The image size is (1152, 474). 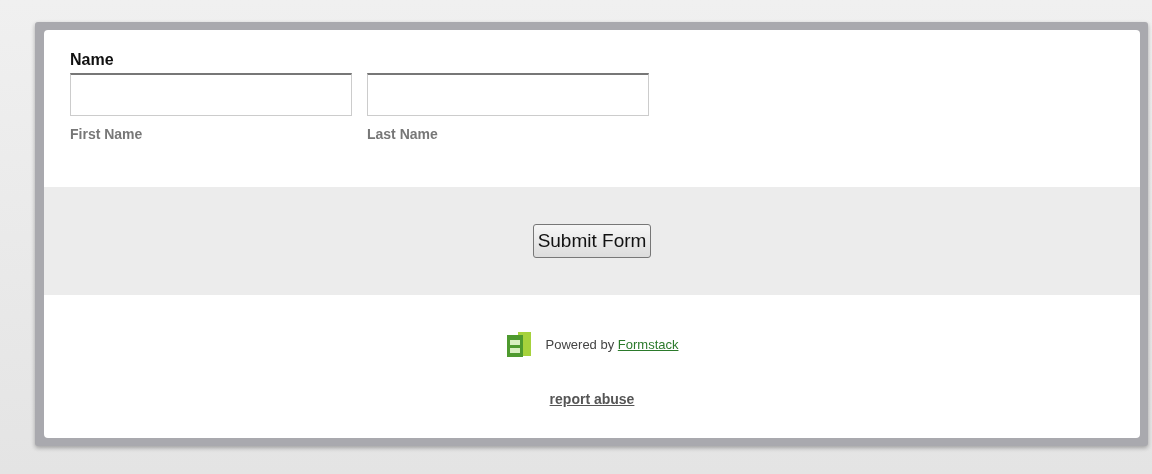 What do you see at coordinates (648, 344) in the screenshot?
I see `formstack-link: Formstack` at bounding box center [648, 344].